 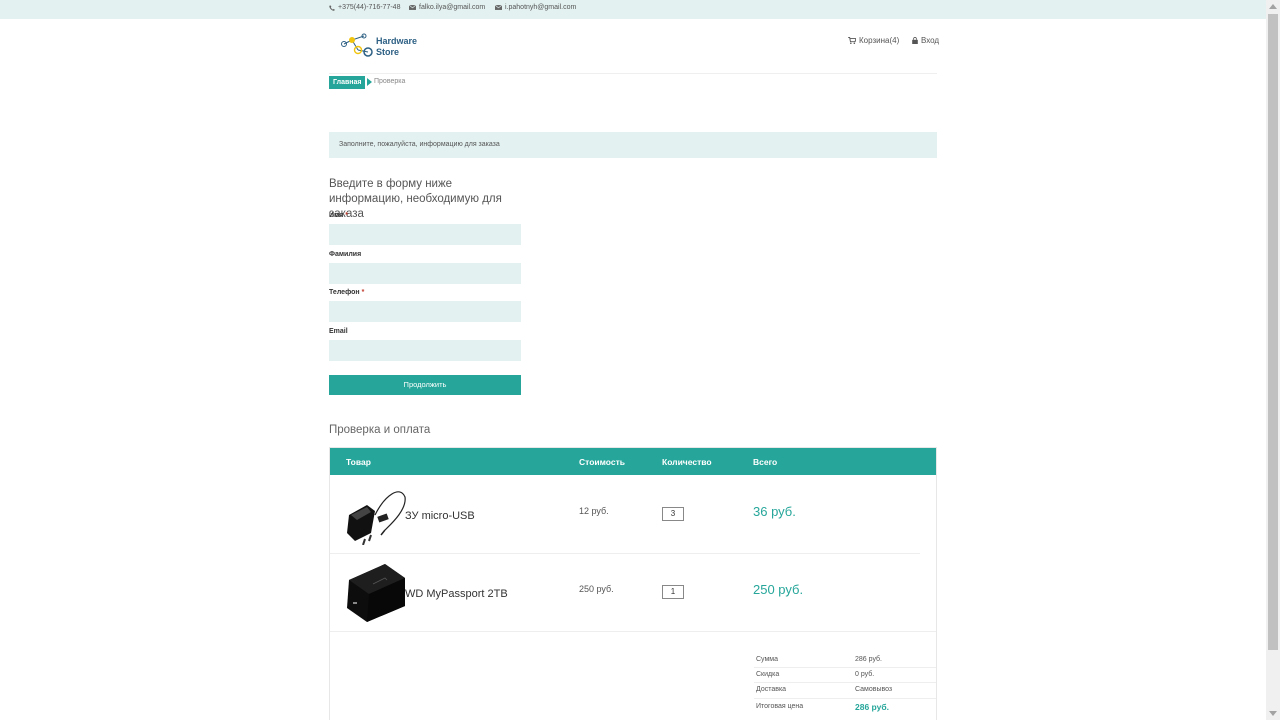 What do you see at coordinates (397, 41) in the screenshot?
I see `logo-line-1: Hardware` at bounding box center [397, 41].